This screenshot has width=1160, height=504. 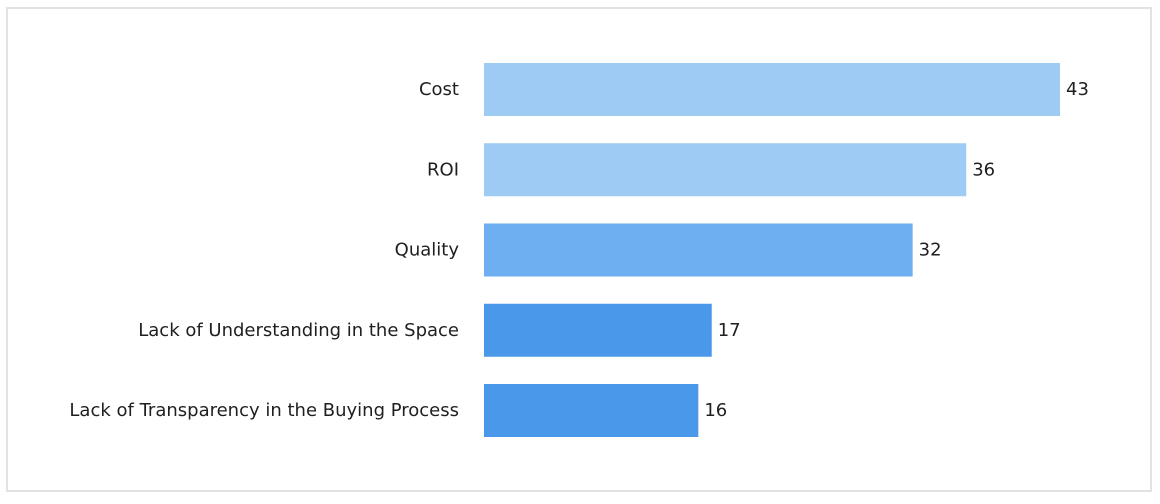 What do you see at coordinates (930, 250) in the screenshot?
I see `value-label-2: 32` at bounding box center [930, 250].